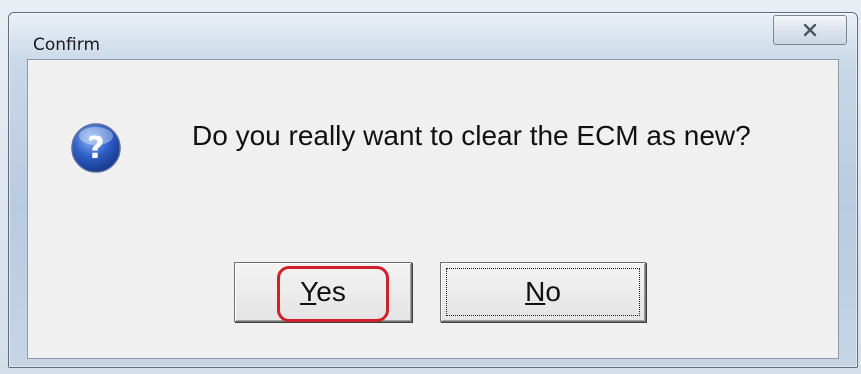 This screenshot has height=374, width=861. Describe the element at coordinates (535, 291) in the screenshot. I see `no-mnemonic: N` at that location.